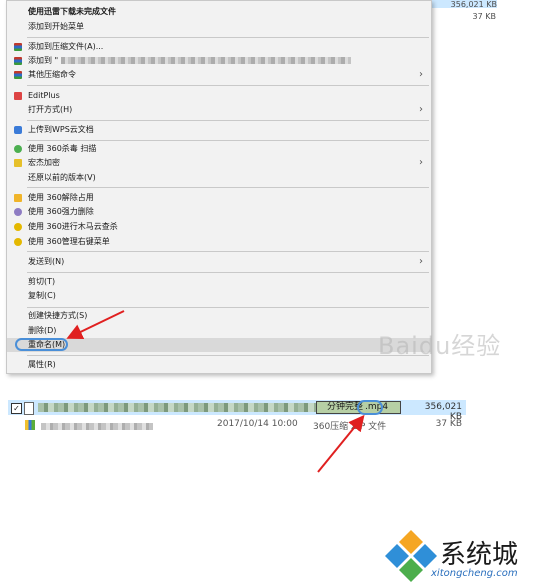 The height and width of the screenshot is (587, 537). I want to click on logo-text: 系统城, so click(479, 555).